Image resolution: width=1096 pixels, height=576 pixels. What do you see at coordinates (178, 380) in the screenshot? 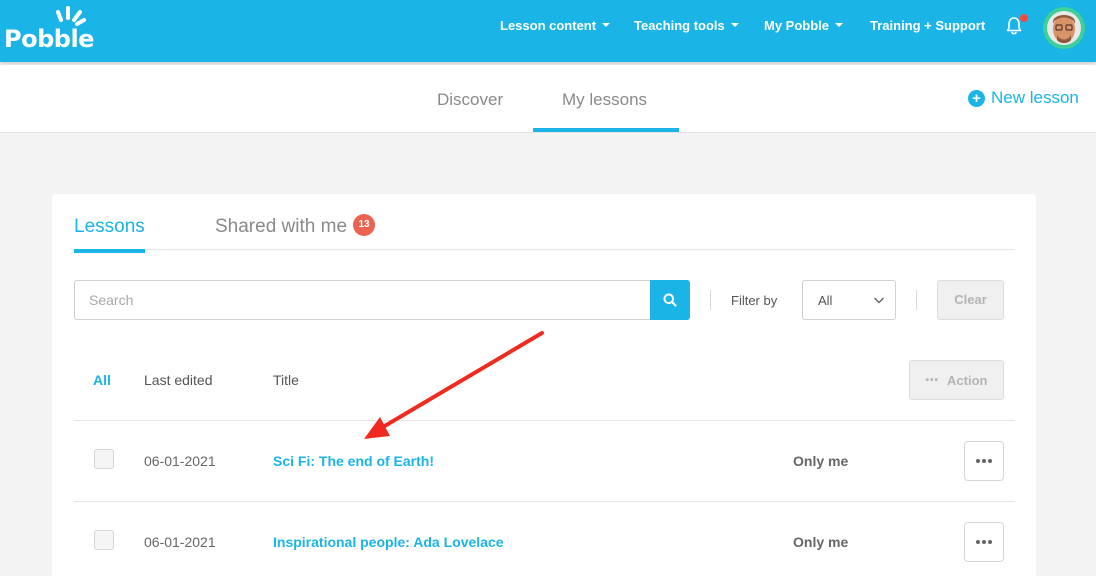
I see `column-header-last-edited: Last edited` at bounding box center [178, 380].